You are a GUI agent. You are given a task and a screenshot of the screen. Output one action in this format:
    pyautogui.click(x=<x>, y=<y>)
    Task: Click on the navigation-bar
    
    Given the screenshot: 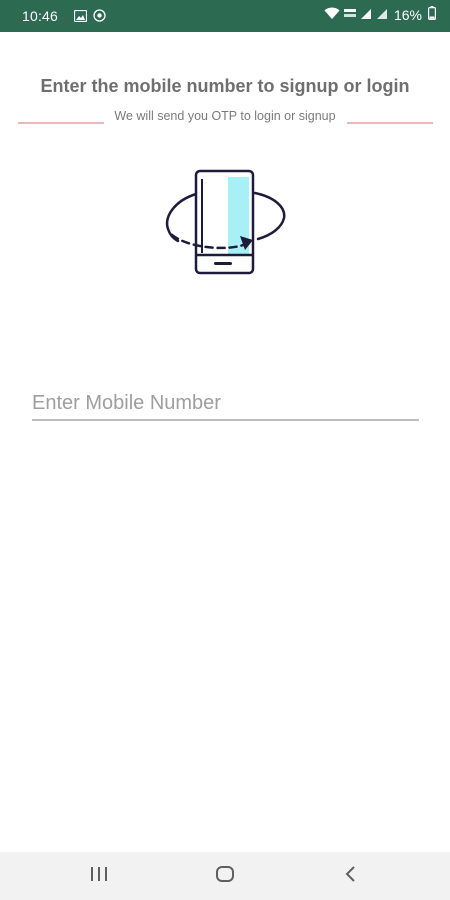 What is the action you would take?
    pyautogui.click(x=225, y=876)
    